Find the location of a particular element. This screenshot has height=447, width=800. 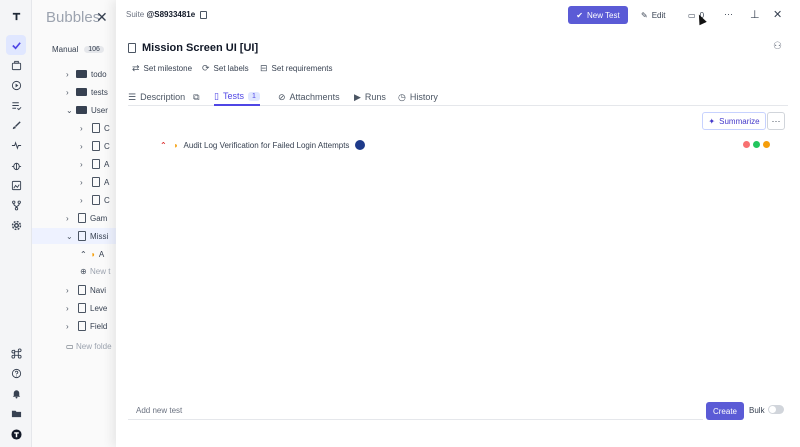

copy-icon is located at coordinates (203, 15).